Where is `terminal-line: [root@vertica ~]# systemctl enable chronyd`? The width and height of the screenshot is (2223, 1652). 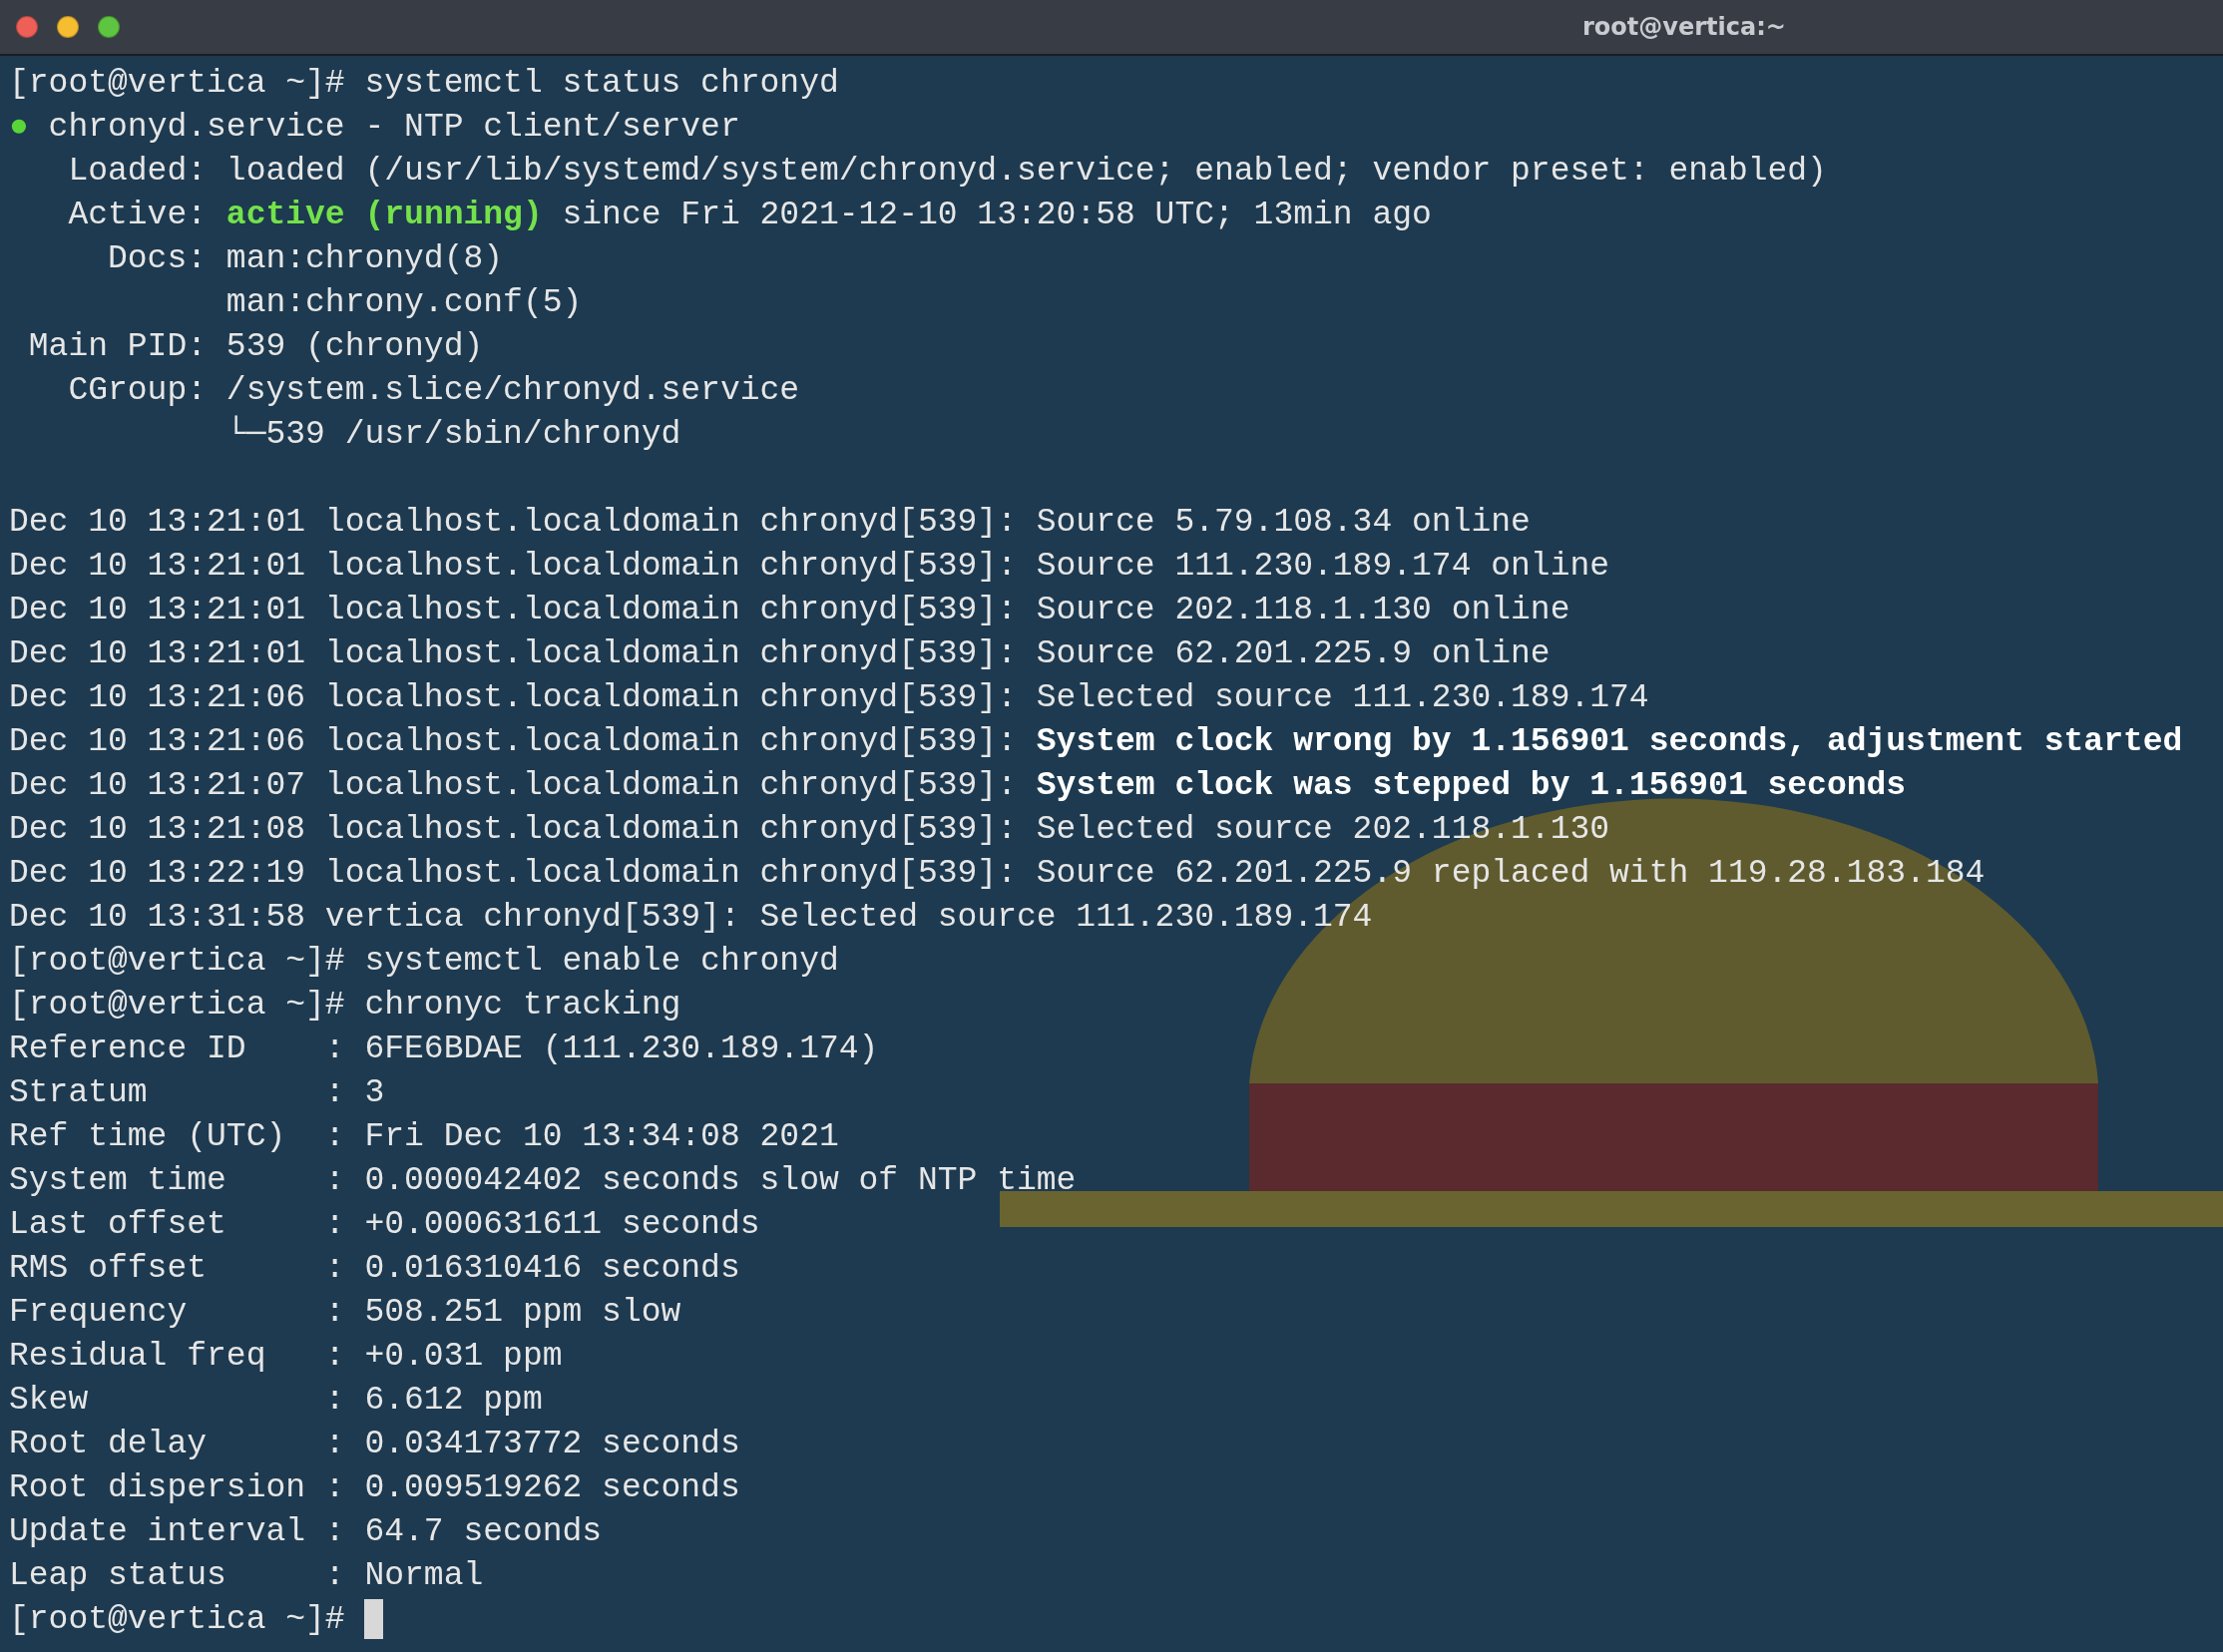
terminal-line: [root@vertica ~]# systemctl enable chronyd is located at coordinates (424, 962).